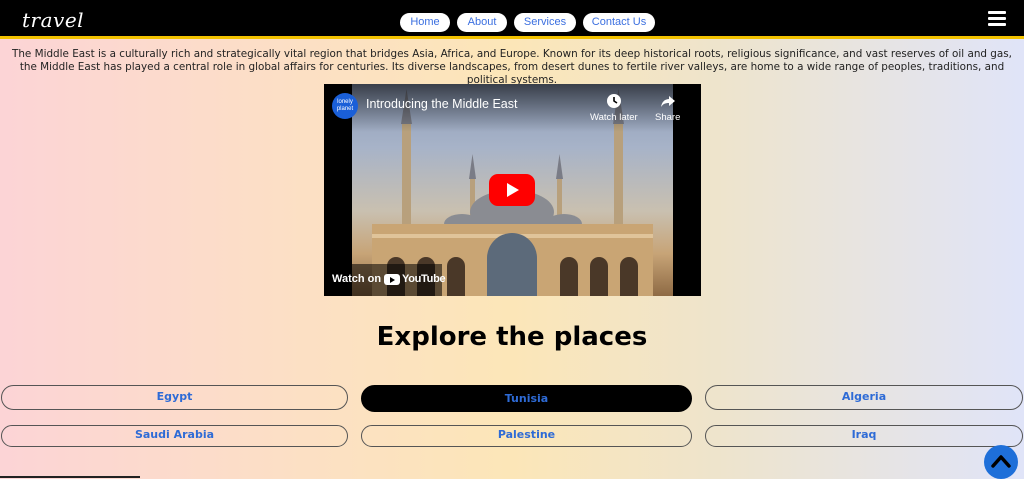 This screenshot has height=479, width=1024. What do you see at coordinates (526, 436) in the screenshot?
I see `place-button-palestine: Palestine` at bounding box center [526, 436].